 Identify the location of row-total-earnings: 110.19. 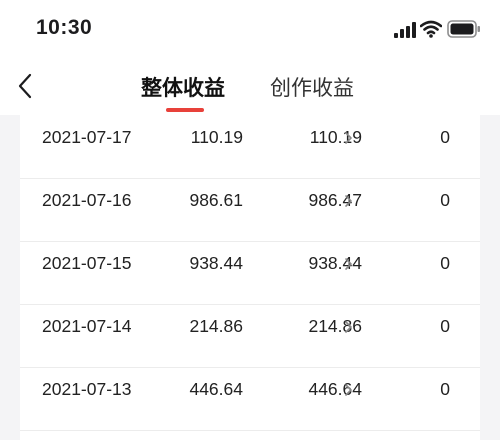
(216, 137).